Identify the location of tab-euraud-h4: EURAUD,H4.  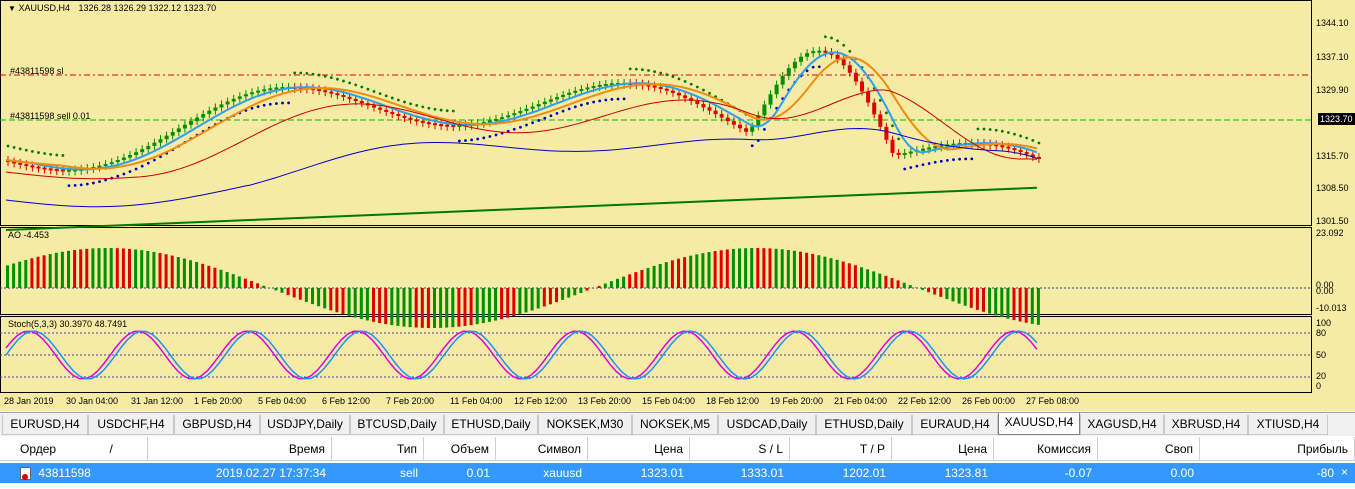
(955, 425).